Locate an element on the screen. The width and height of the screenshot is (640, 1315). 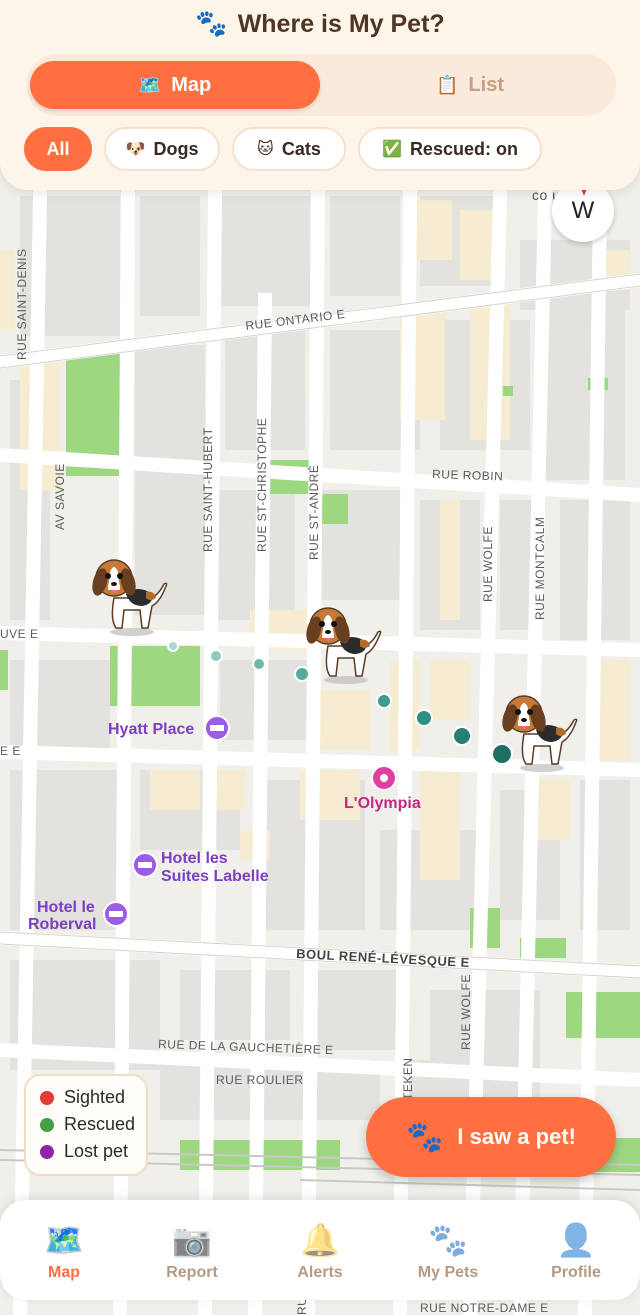
app-title: 🐾 Where is My Pet? is located at coordinates (320, 23).